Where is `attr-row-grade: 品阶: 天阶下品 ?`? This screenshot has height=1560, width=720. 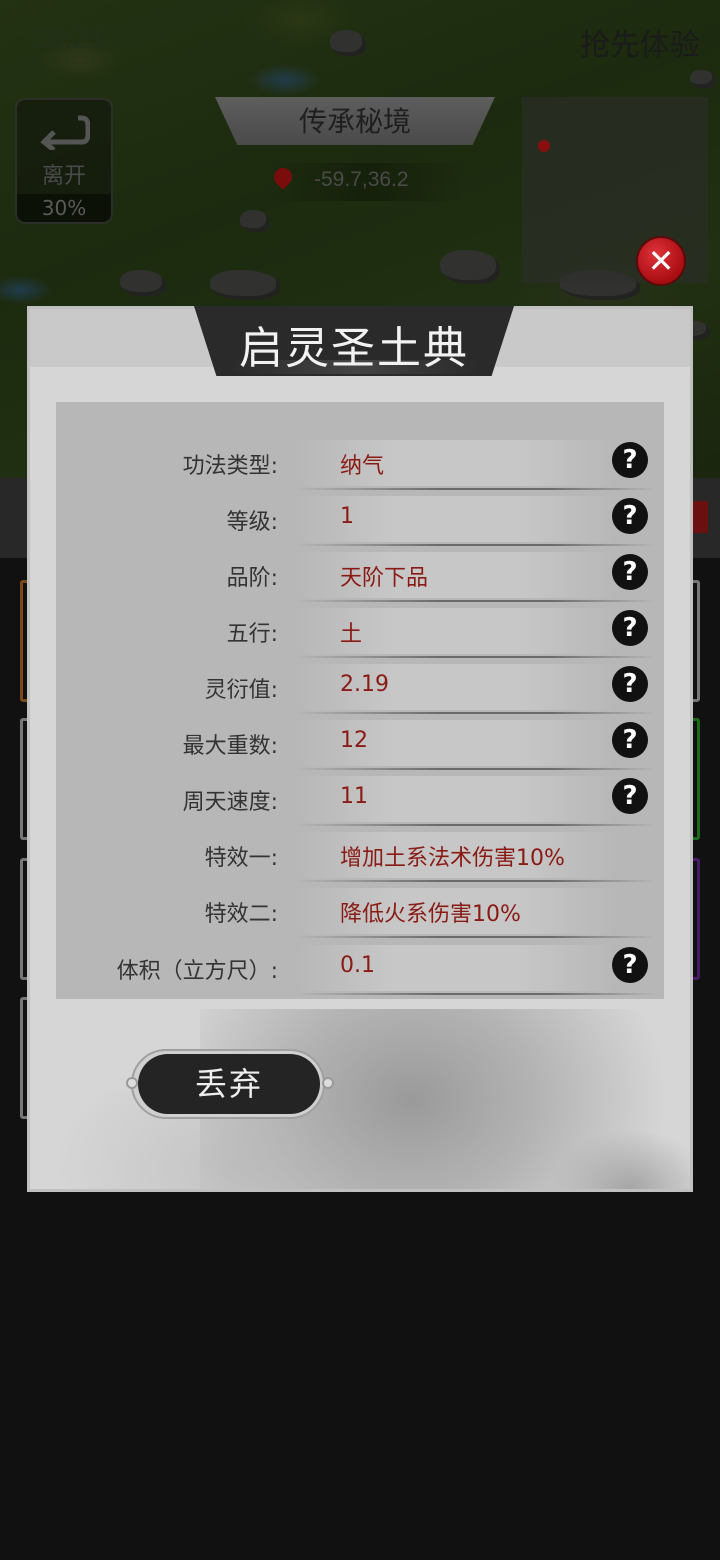 attr-row-grade: 品阶: 天阶下品 ? is located at coordinates (360, 577).